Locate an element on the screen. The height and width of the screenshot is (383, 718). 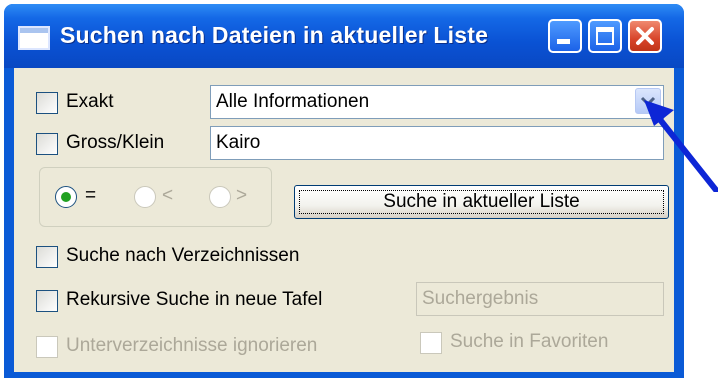
dir-search-label: Suche nach Verzeichnissen is located at coordinates (183, 255).